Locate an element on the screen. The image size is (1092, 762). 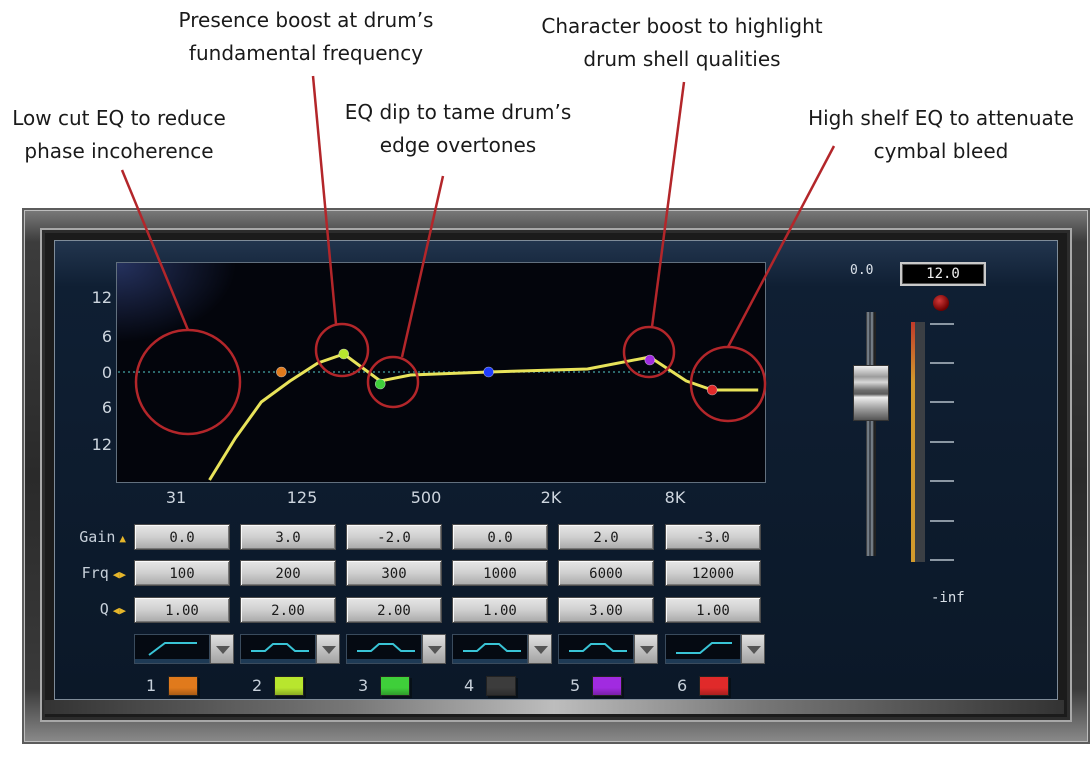
callout-leader-presence is located at coordinates (324, 200).